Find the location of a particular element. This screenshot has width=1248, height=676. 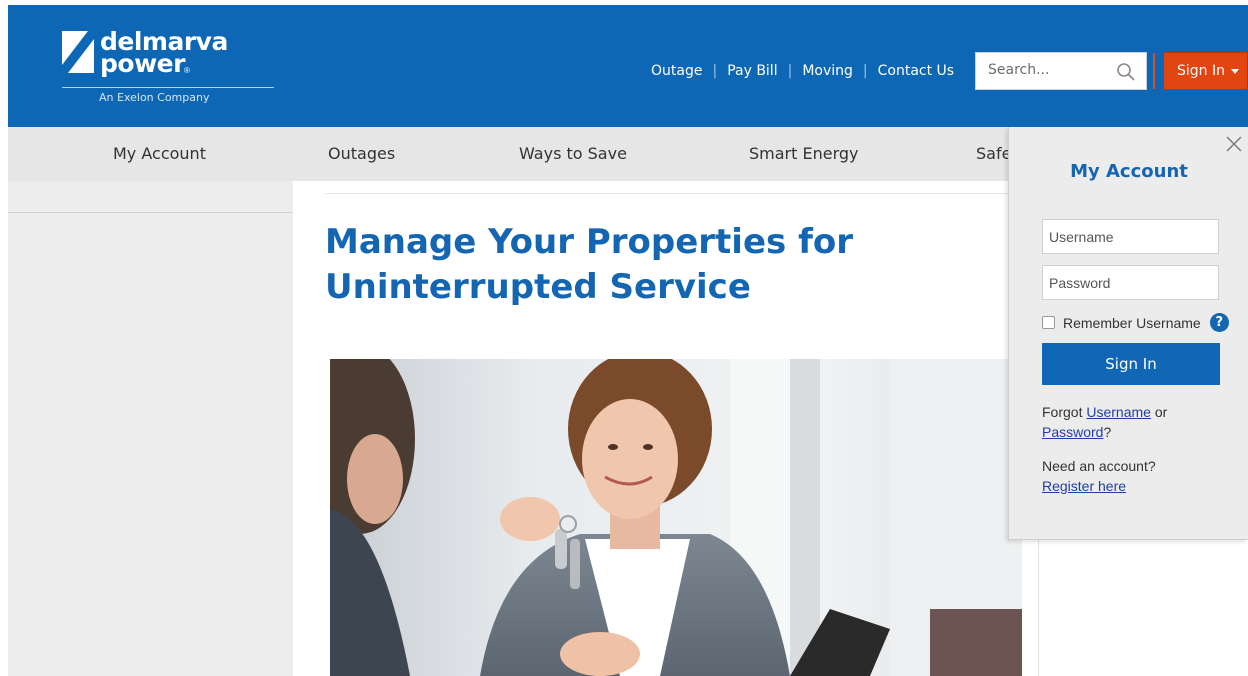

content-right-border is located at coordinates (1038, 608).